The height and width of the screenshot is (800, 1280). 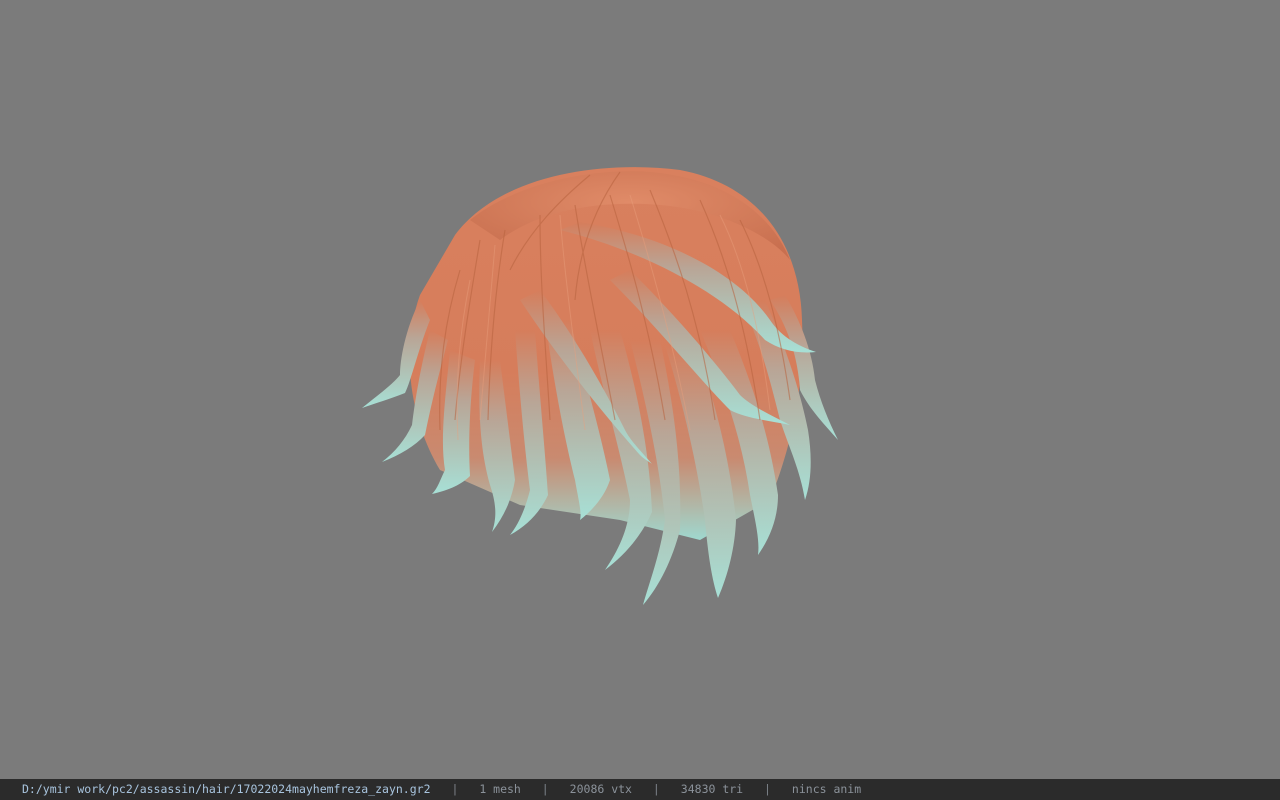 I want to click on vertex-count: 20086 vtx, so click(x=600, y=789).